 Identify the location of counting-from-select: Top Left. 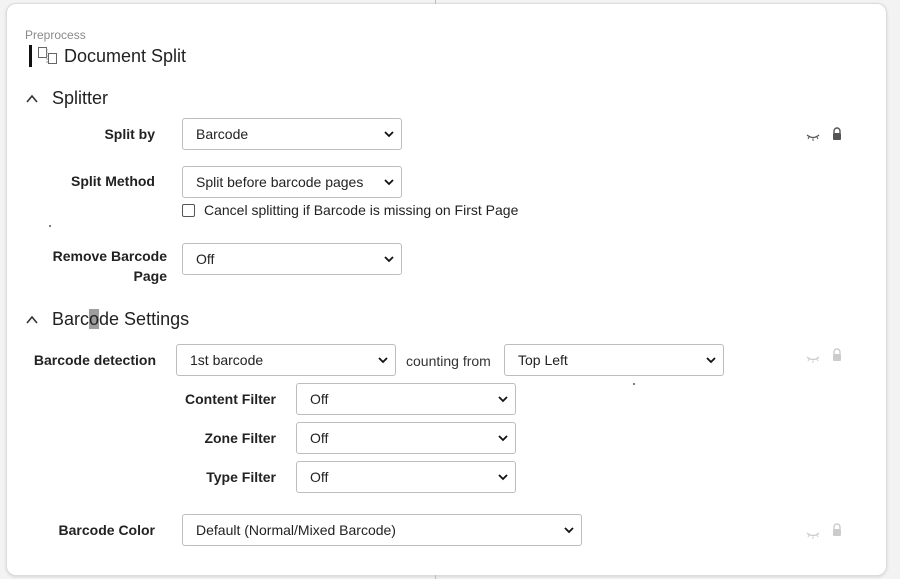
(614, 360).